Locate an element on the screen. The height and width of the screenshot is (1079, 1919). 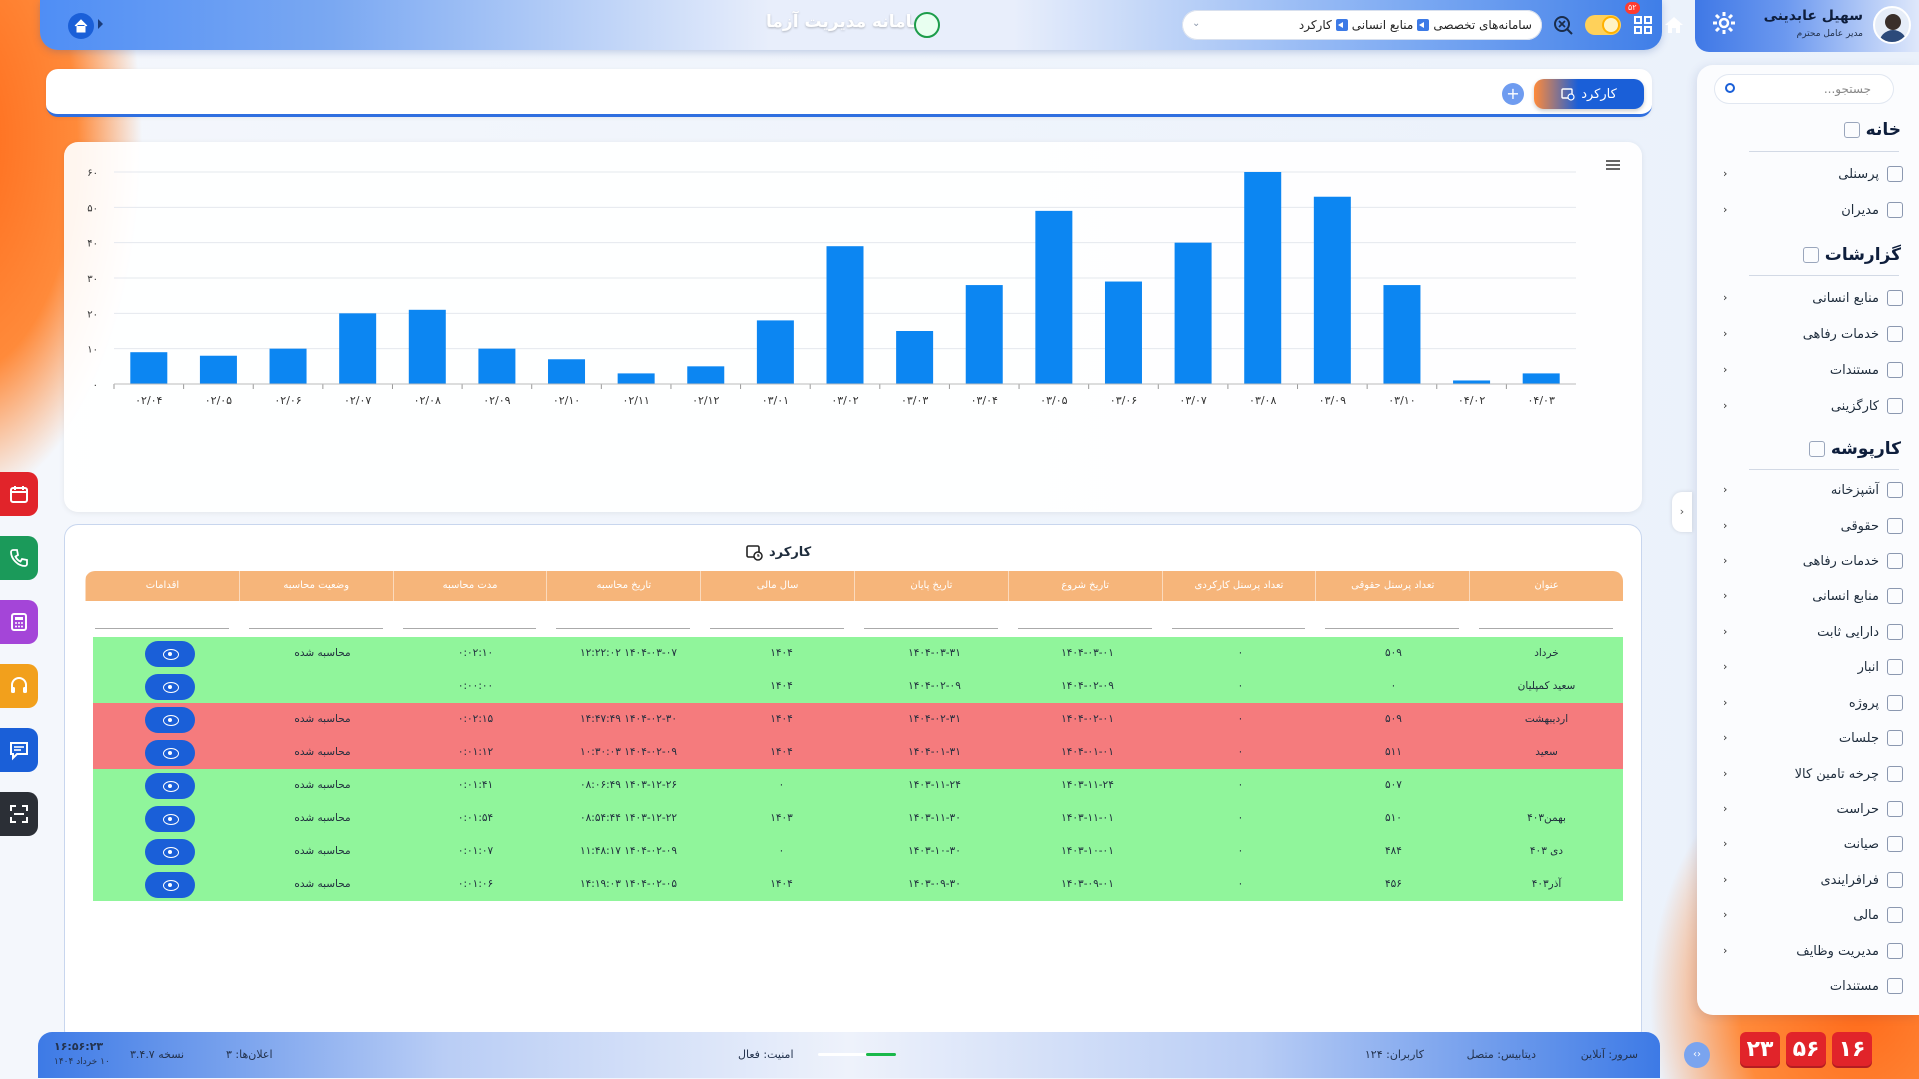
column-header: وضعیت محاسبه is located at coordinates (315, 586).